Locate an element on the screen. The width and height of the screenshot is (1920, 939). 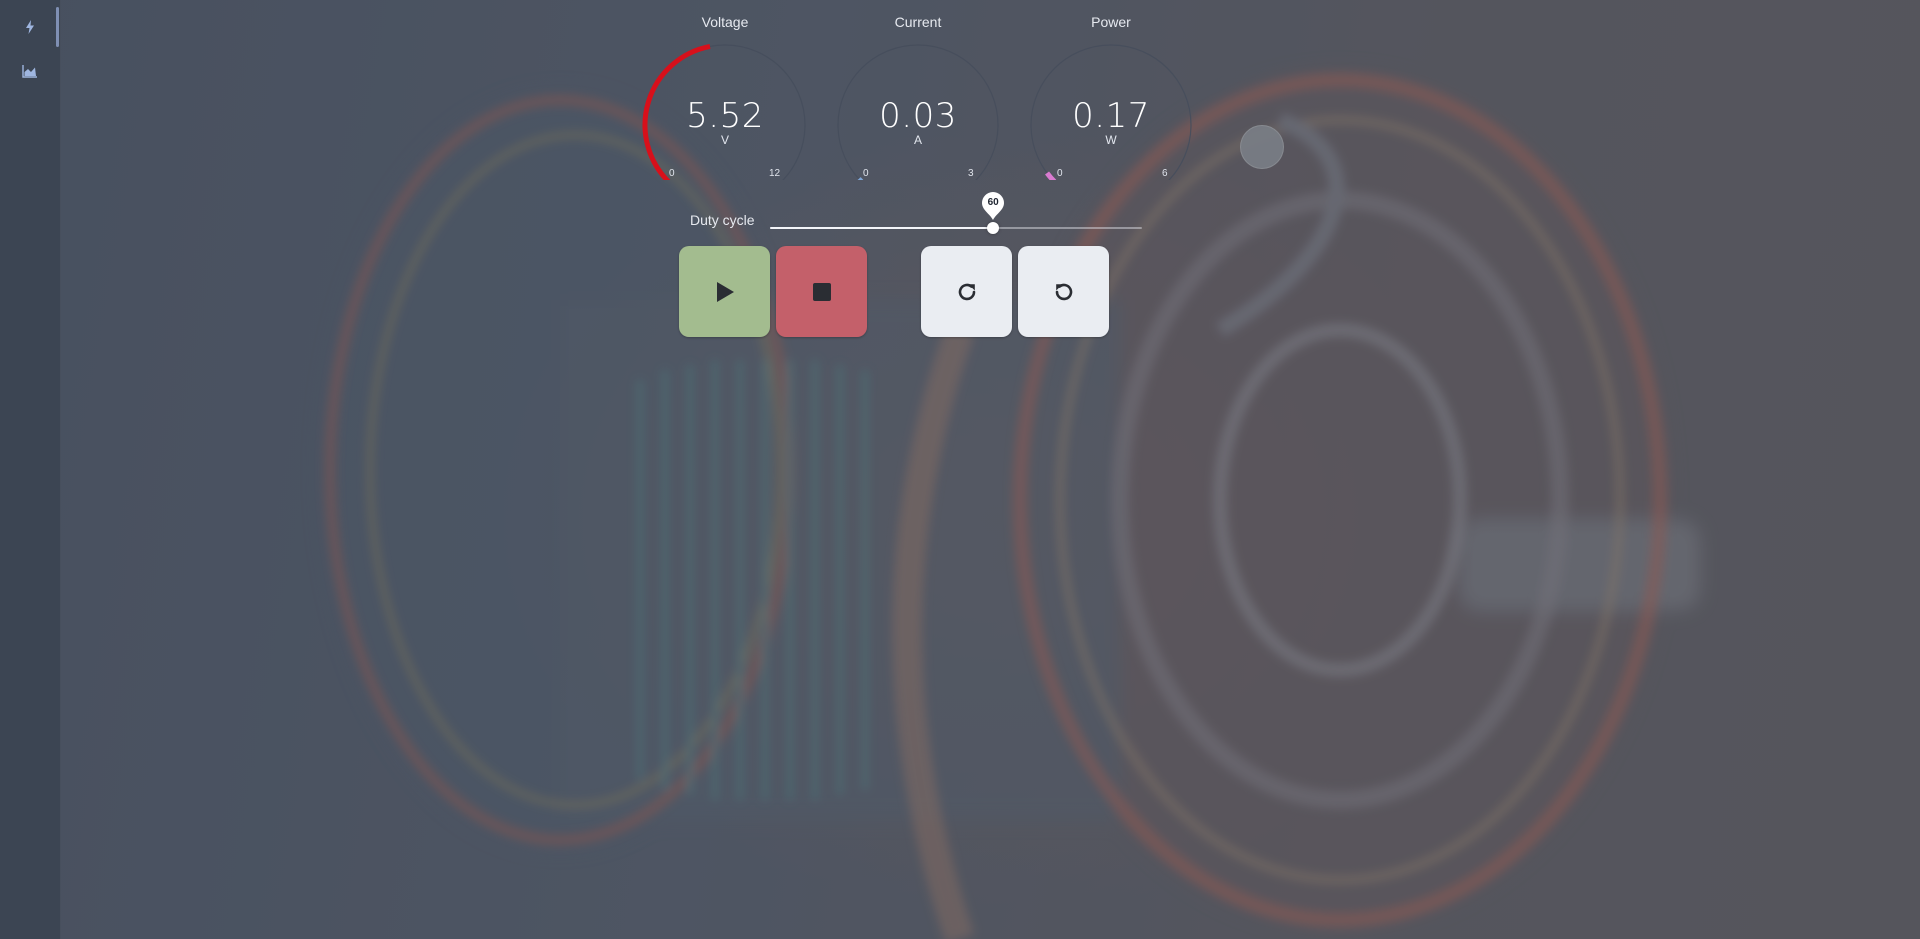
slider-value-bubble: 60 is located at coordinates (993, 206).